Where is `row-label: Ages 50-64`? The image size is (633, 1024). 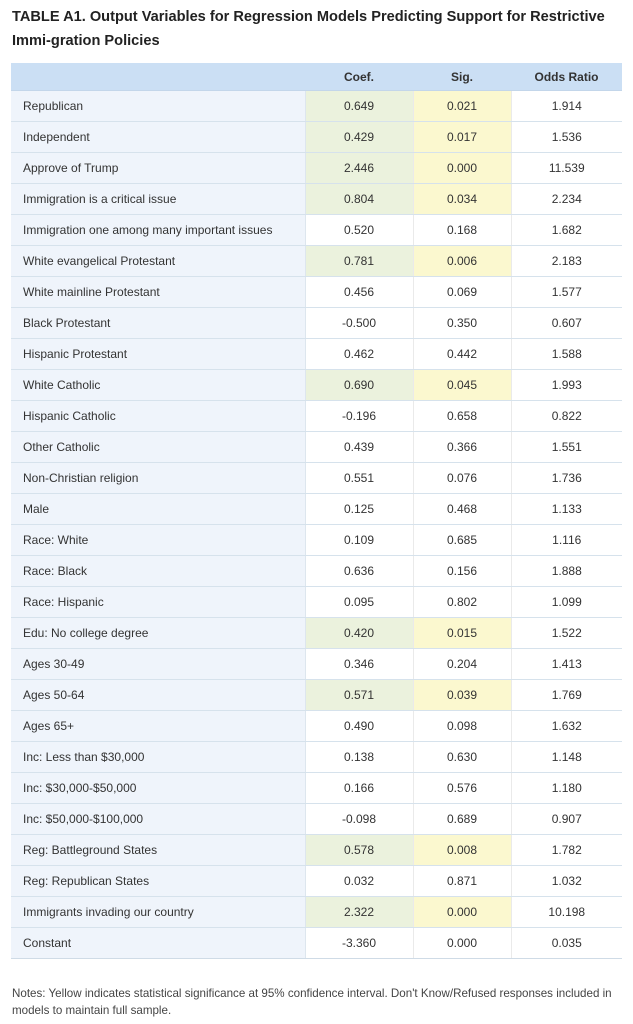 row-label: Ages 50-64 is located at coordinates (158, 695).